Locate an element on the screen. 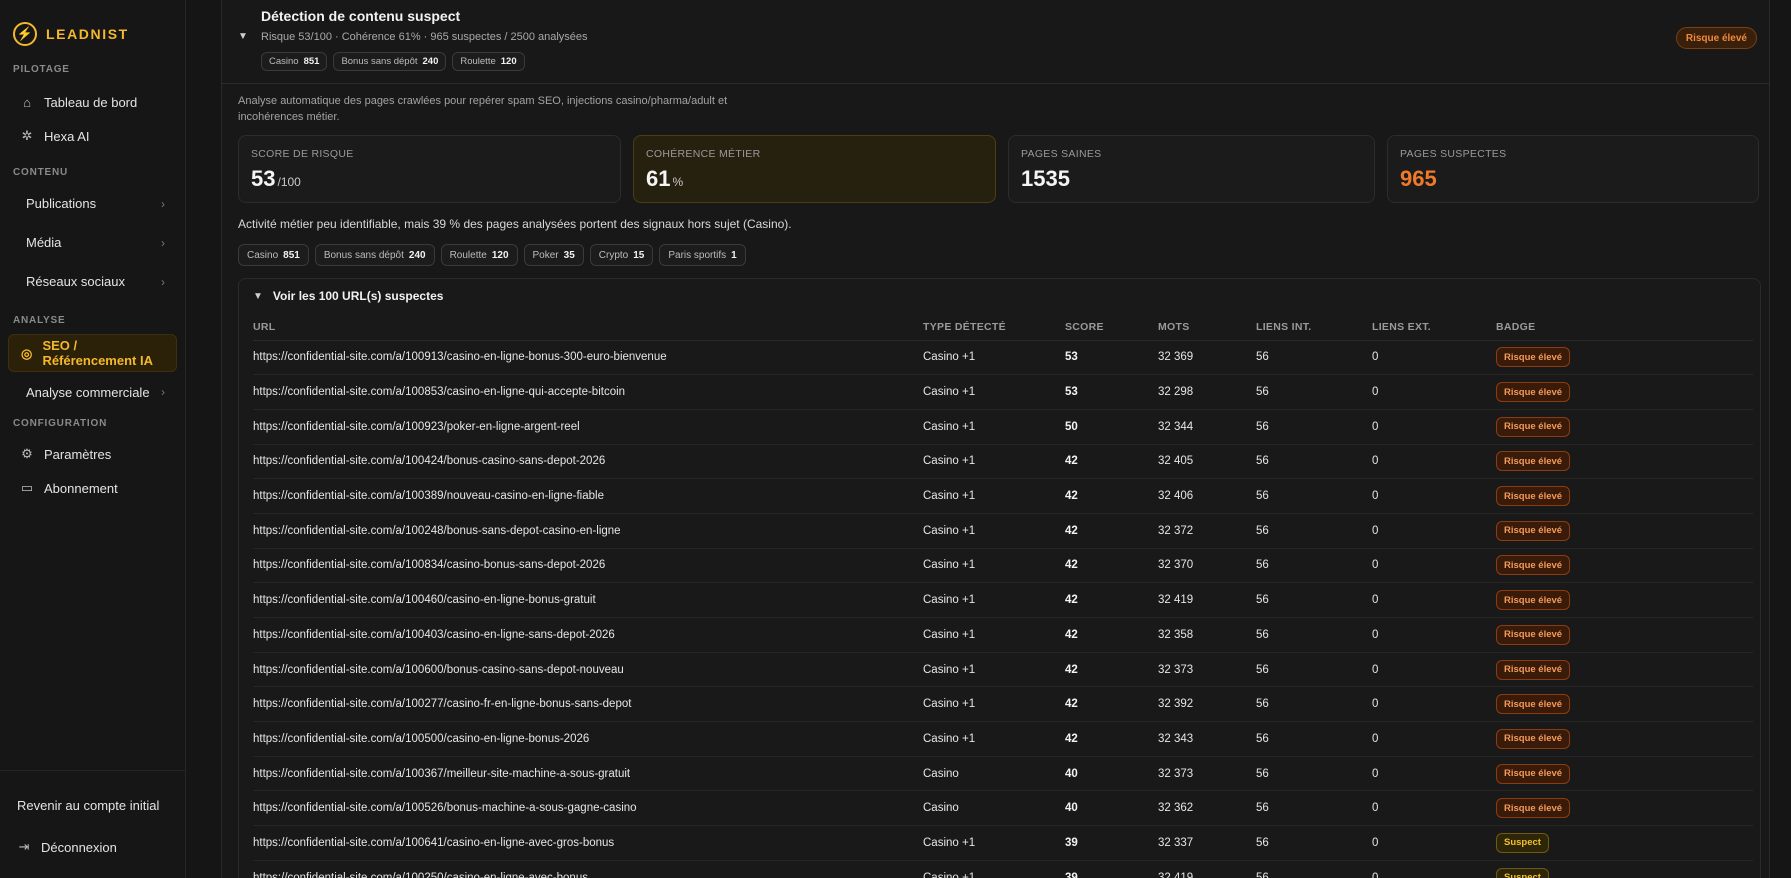  sidebar-item-hexa: ✲ Hexa AI is located at coordinates (92, 136).